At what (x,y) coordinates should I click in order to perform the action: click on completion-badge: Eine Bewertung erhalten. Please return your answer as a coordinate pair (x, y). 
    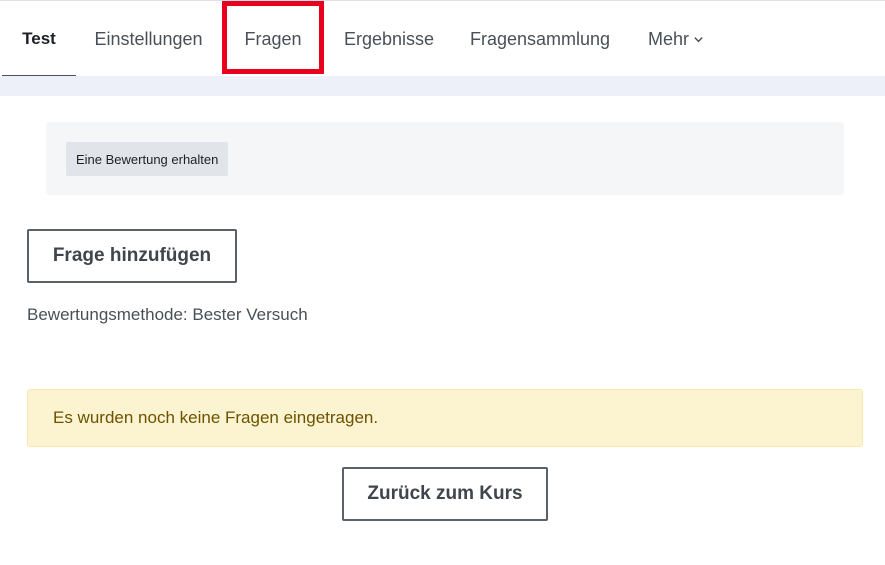
    Looking at the image, I should click on (147, 159).